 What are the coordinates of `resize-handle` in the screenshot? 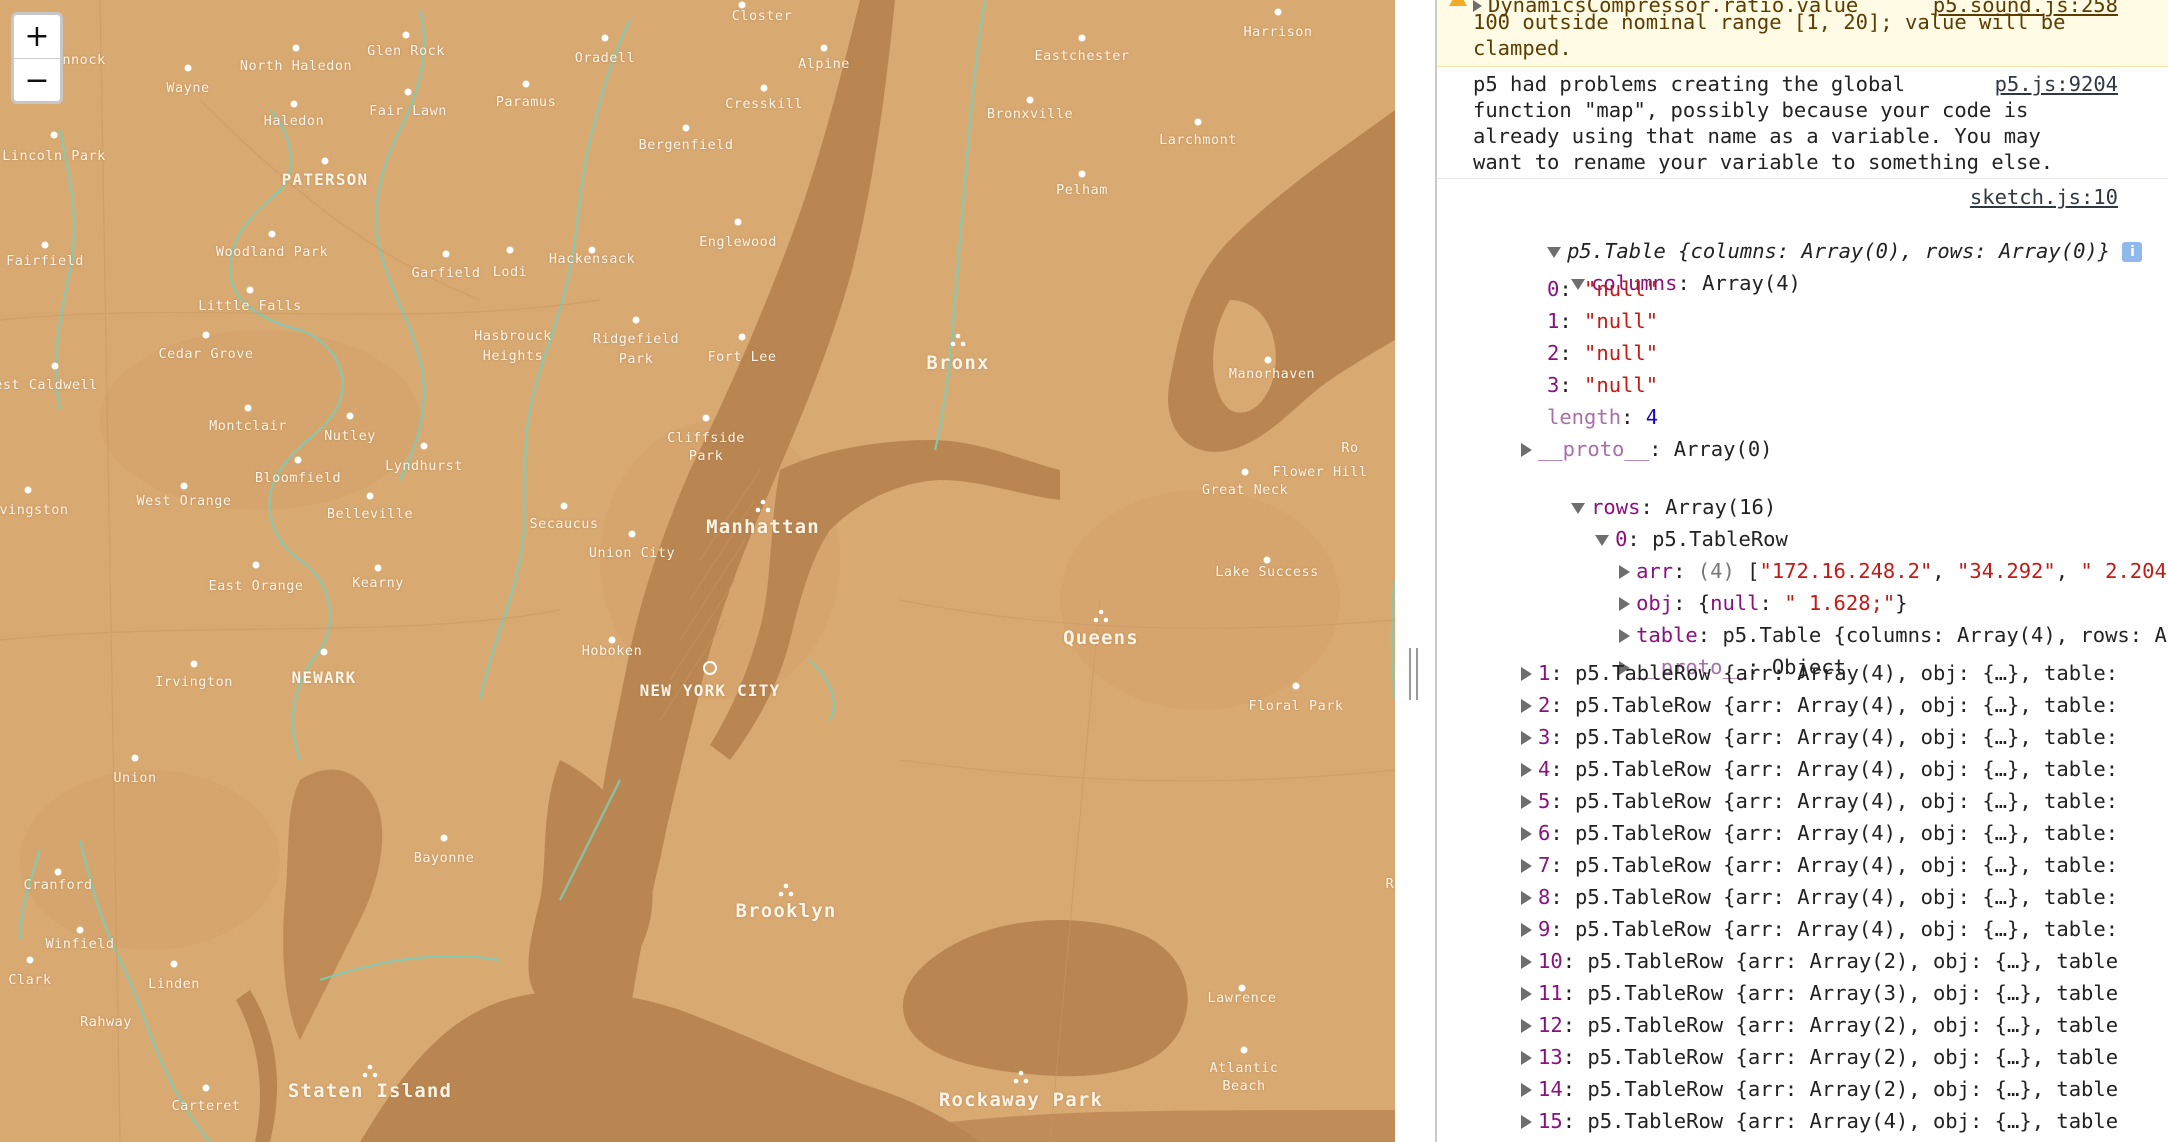 It's located at (1414, 674).